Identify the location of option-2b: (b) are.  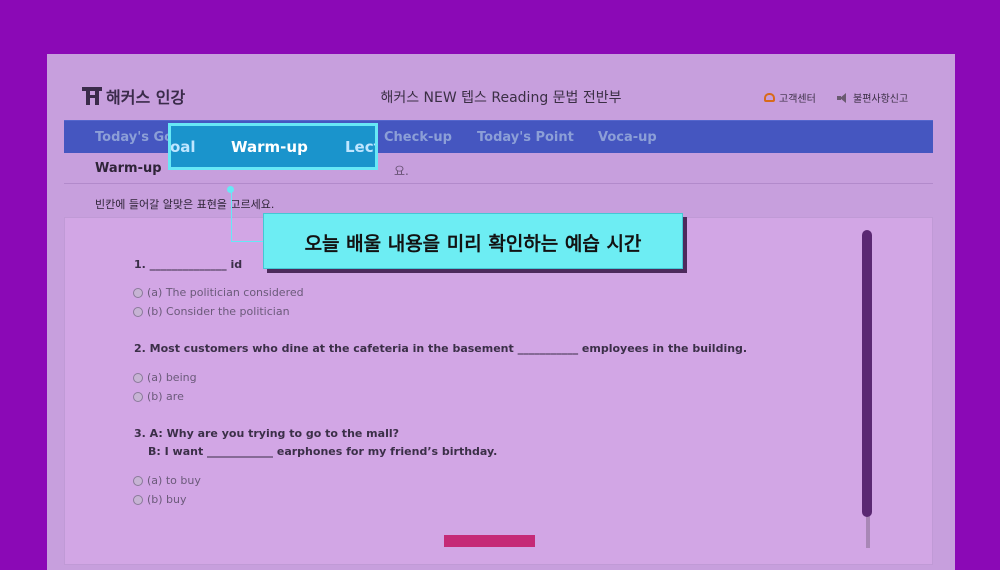
(158, 396).